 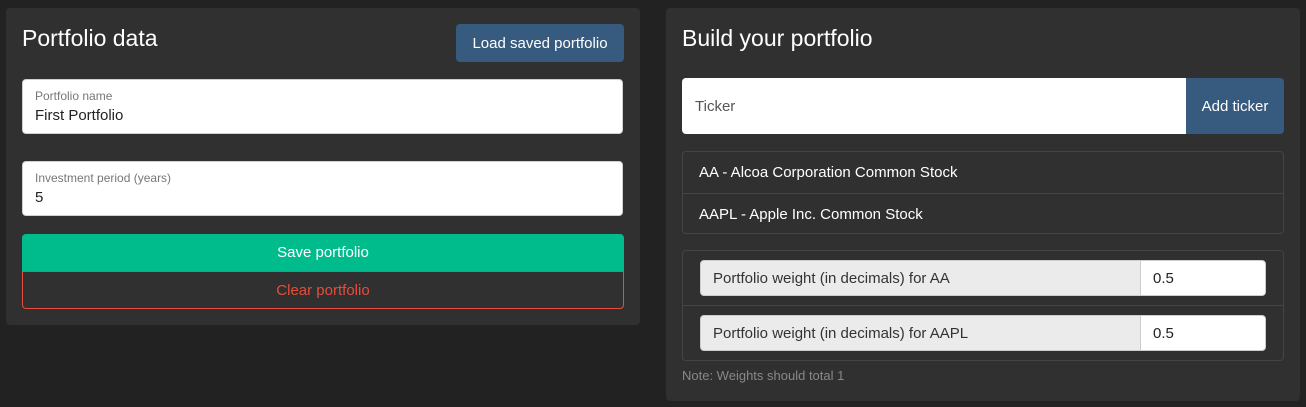 I want to click on portfolio-data-title: Portfolio data, so click(x=90, y=38).